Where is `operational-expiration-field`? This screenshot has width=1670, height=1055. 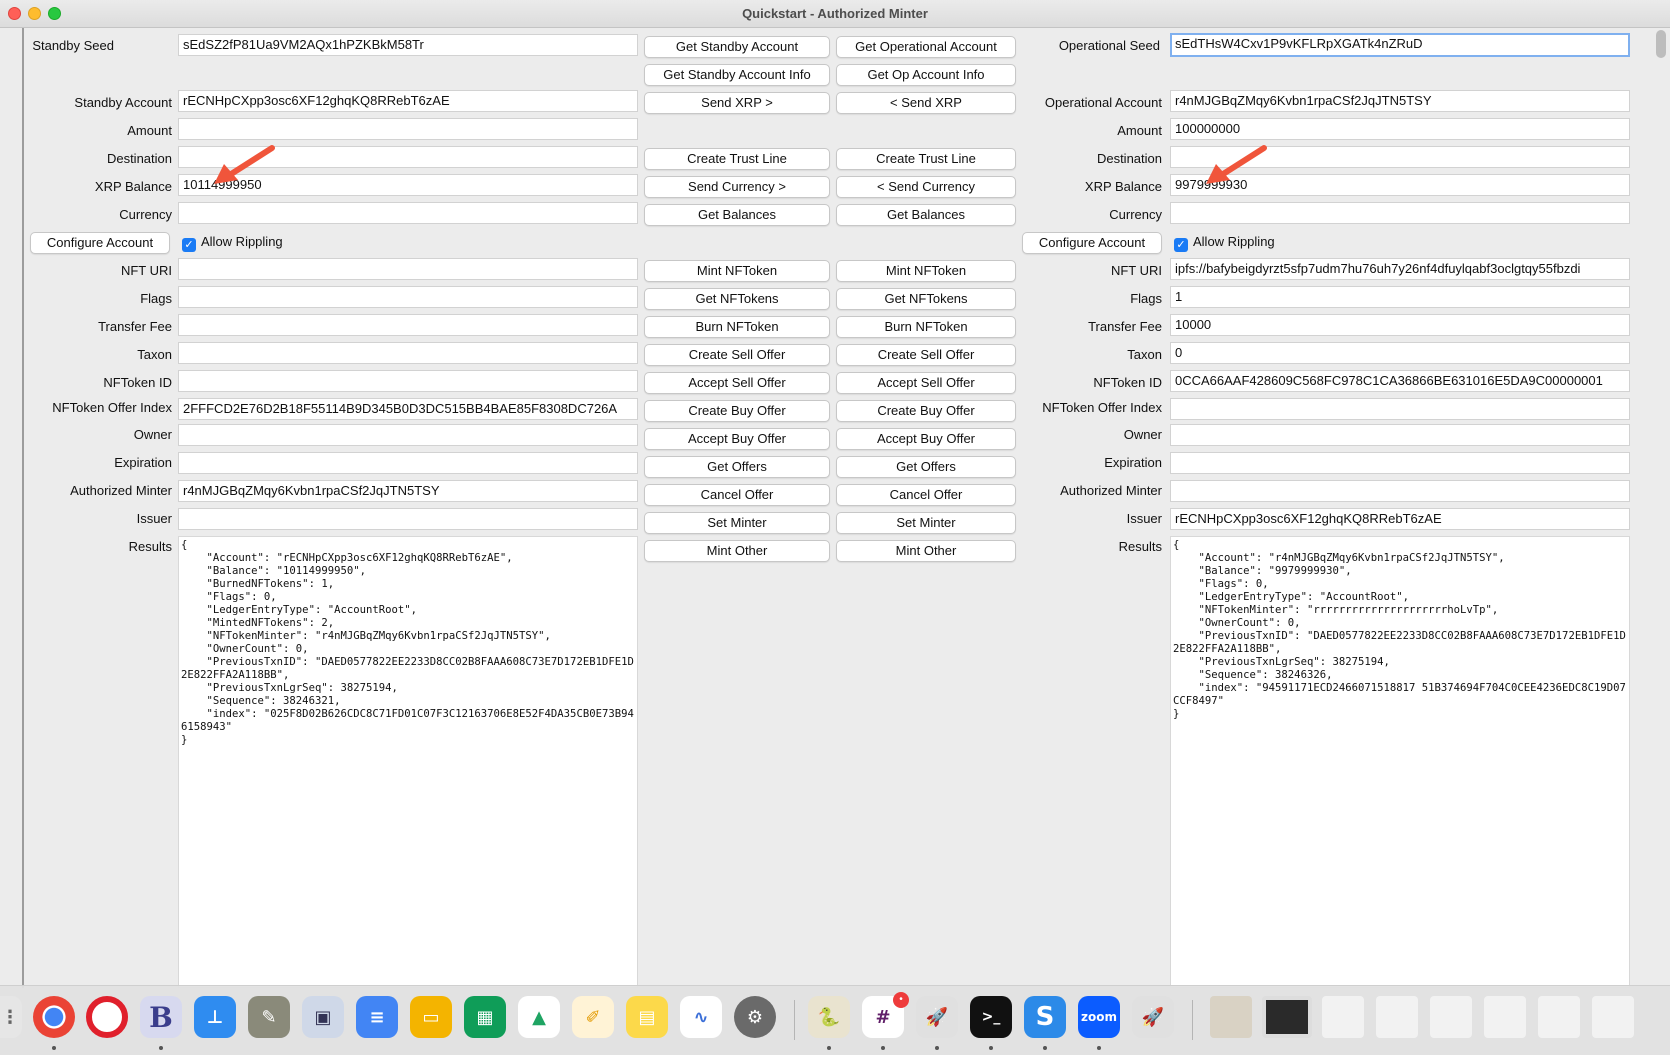
operational-expiration-field is located at coordinates (1400, 463).